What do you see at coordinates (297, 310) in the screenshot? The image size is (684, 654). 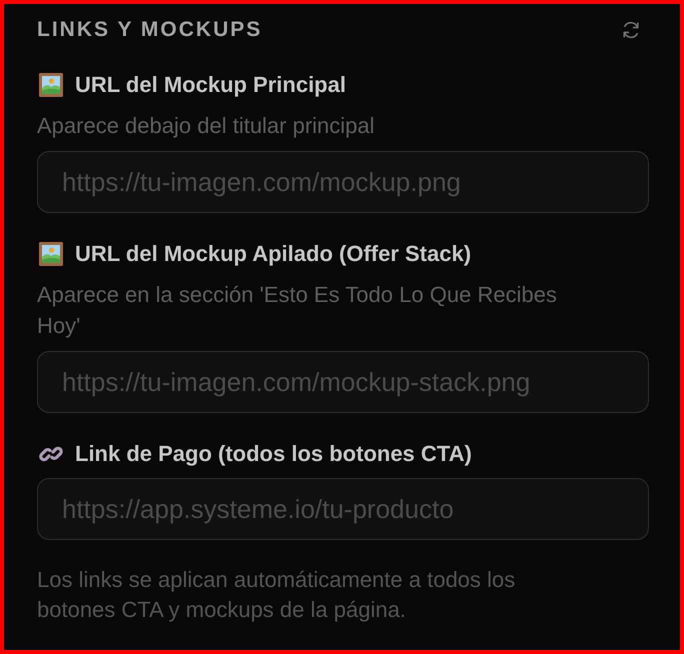 I see `field-hint: Aparece en la sección 'Esto Es Todo Lo Que Recibes Hoy'` at bounding box center [297, 310].